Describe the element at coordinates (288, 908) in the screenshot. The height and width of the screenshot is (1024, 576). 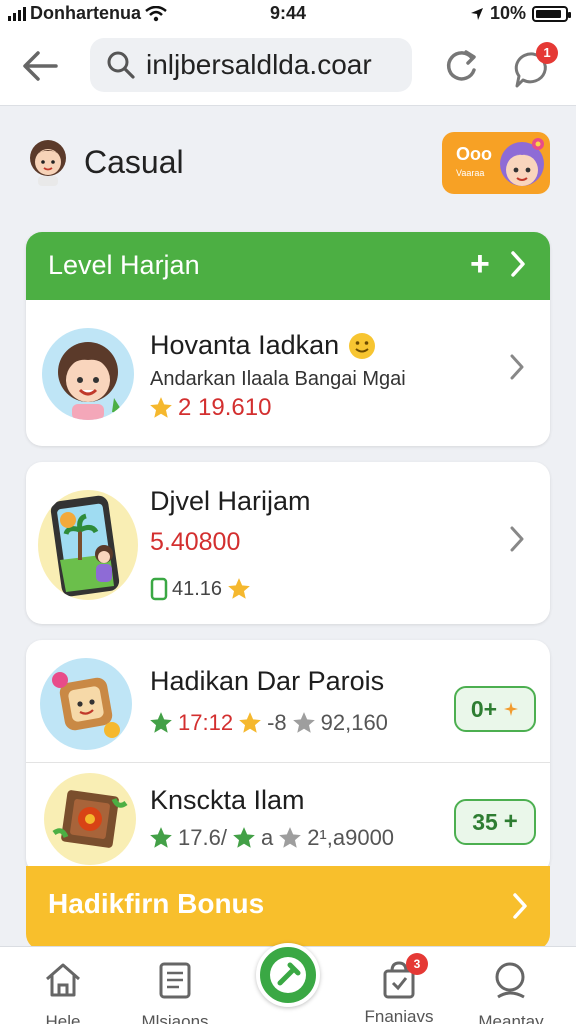
I see `bonus-banner: Hadikfirn Bonus` at that location.